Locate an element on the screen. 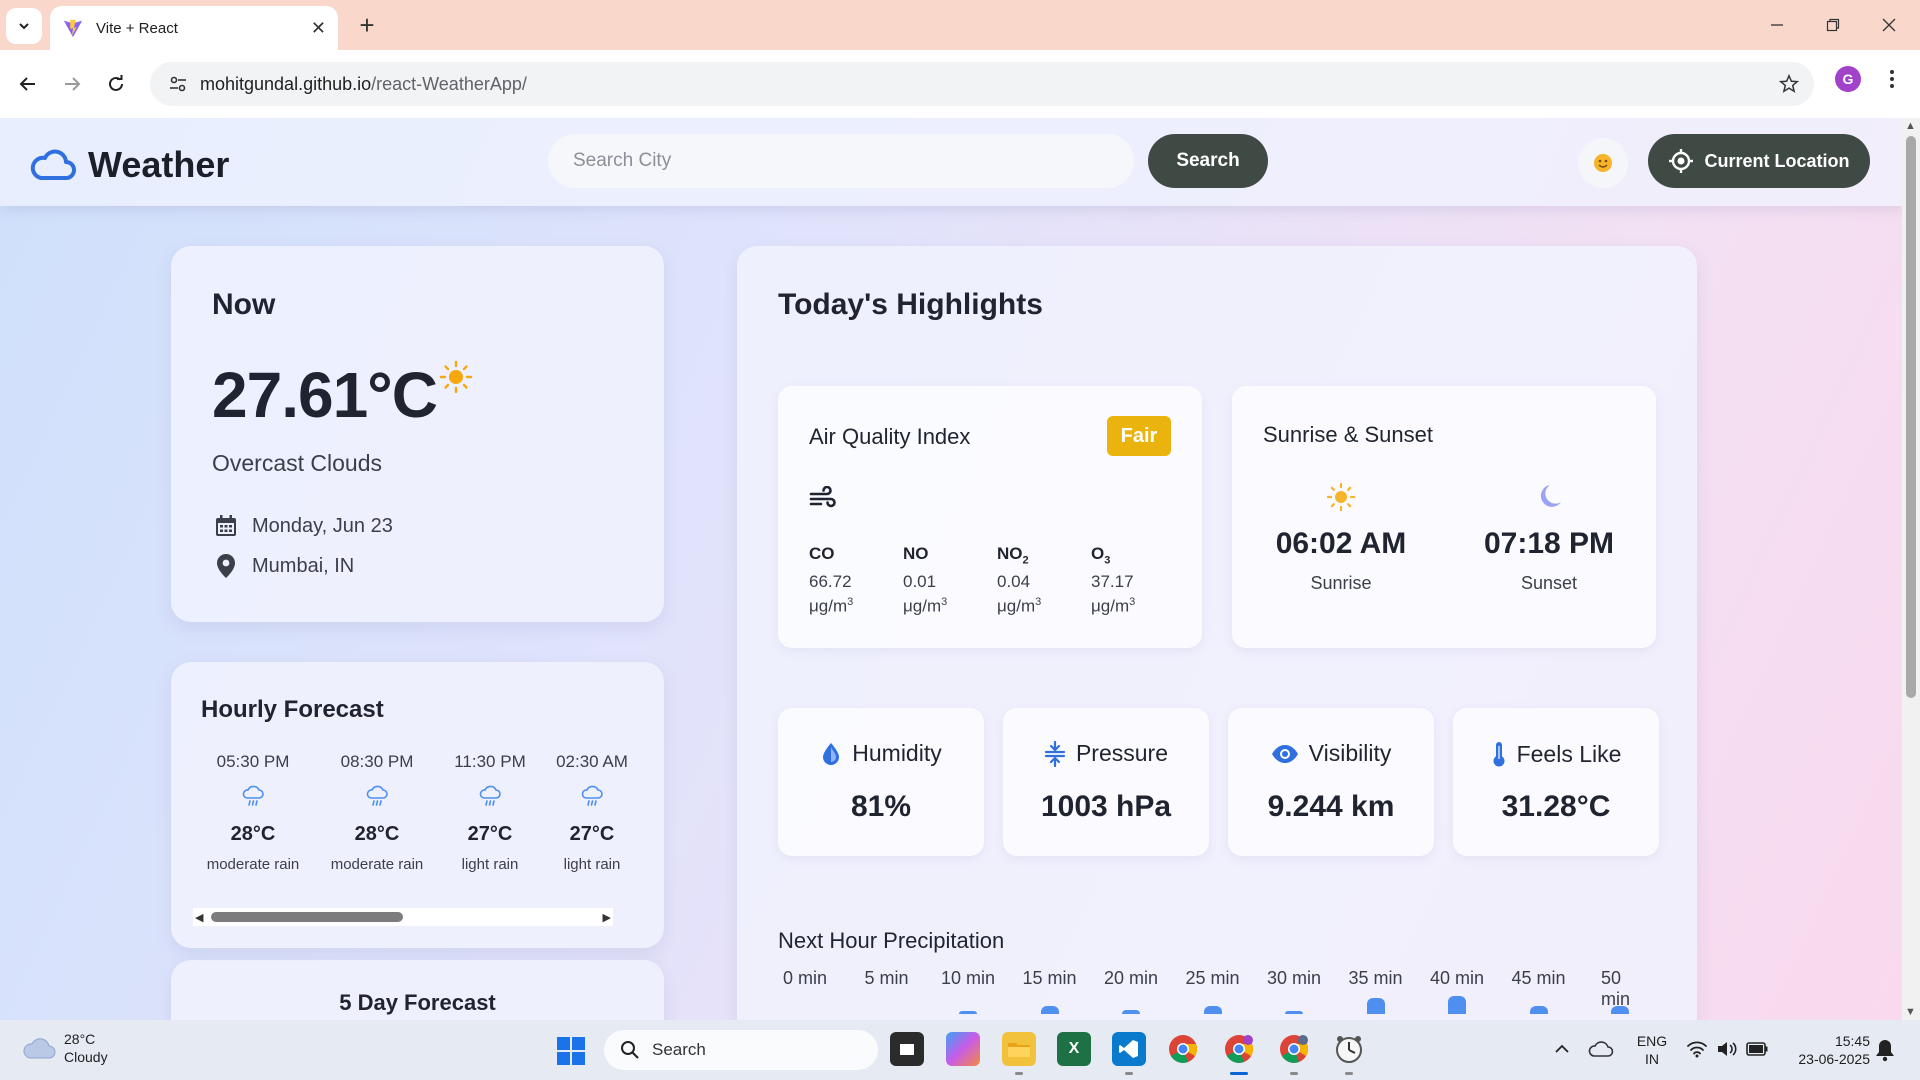  browser-menu-icon is located at coordinates (1892, 79).